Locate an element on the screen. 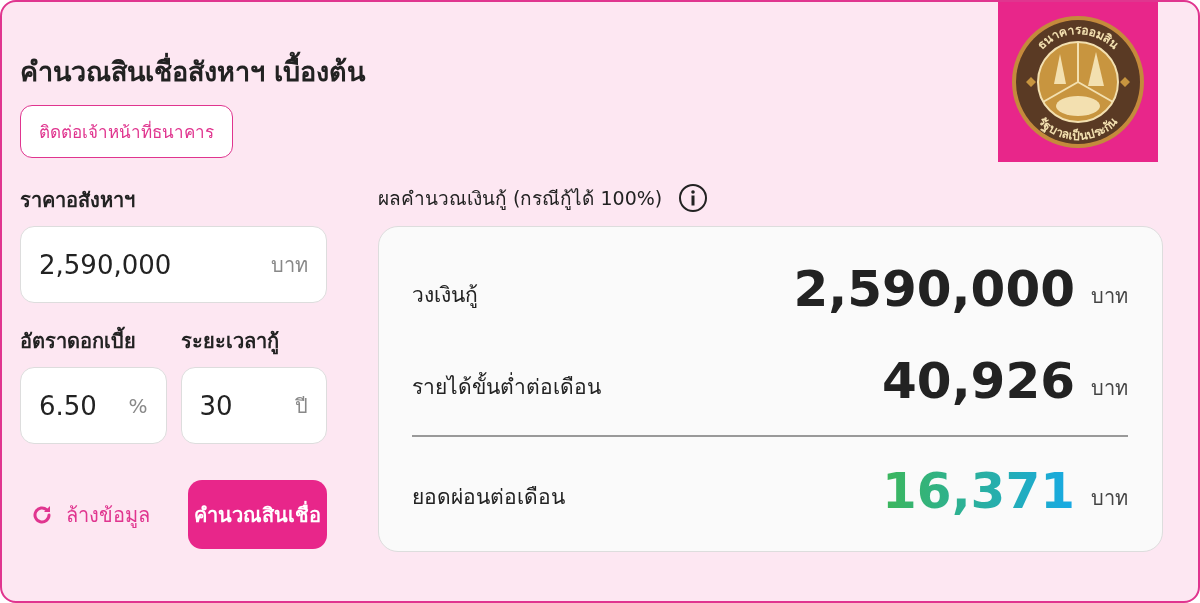 The height and width of the screenshot is (603, 1200). calculate-button: คำนวณสินเชื่อ is located at coordinates (257, 514).